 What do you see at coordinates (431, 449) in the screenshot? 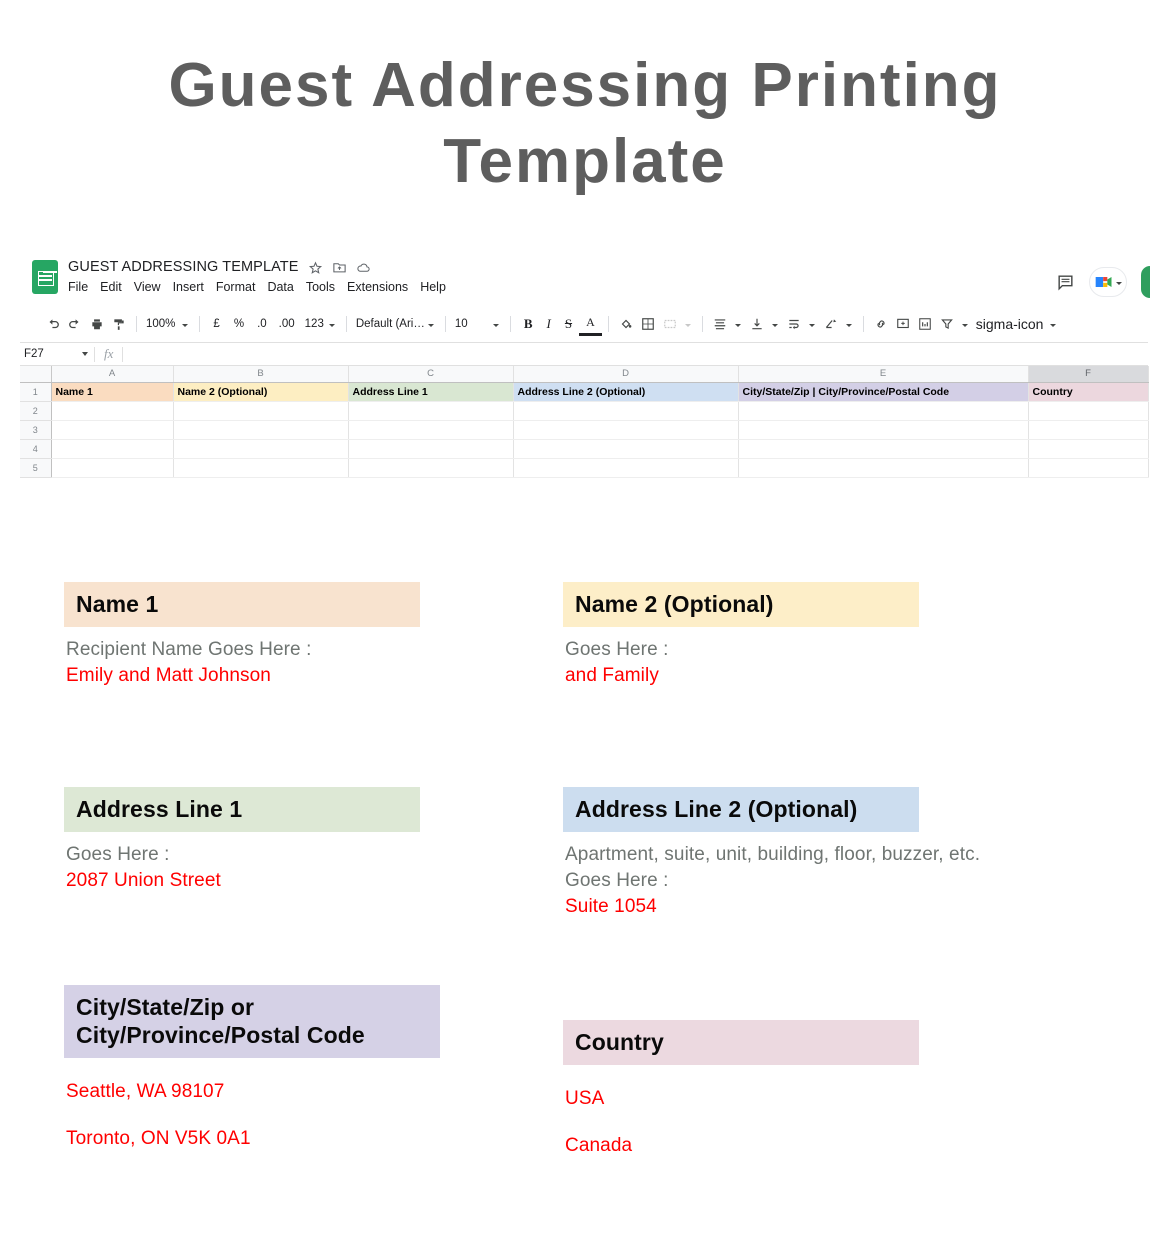
I see `cell-c4` at bounding box center [431, 449].